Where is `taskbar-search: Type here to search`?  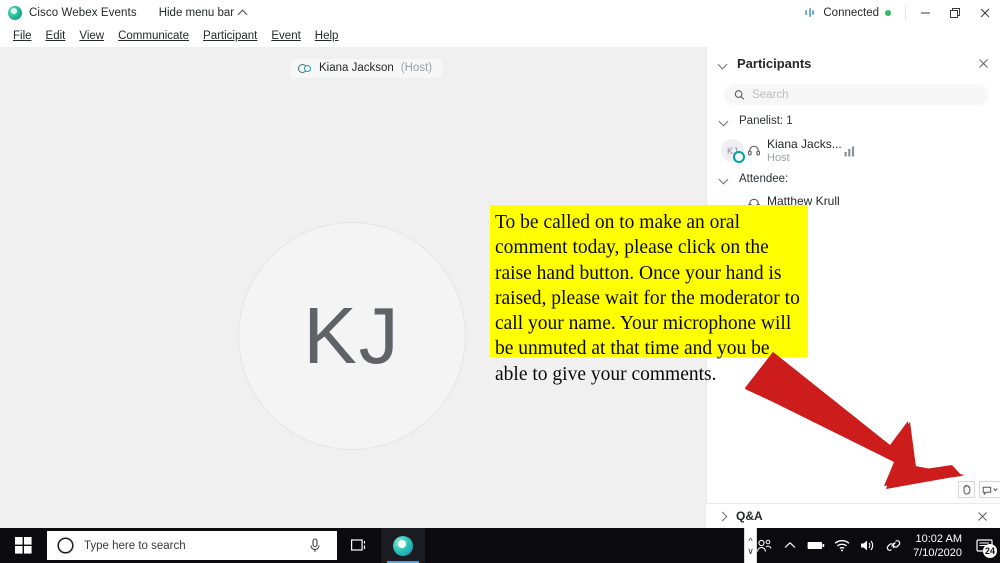 taskbar-search: Type here to search is located at coordinates (192, 545).